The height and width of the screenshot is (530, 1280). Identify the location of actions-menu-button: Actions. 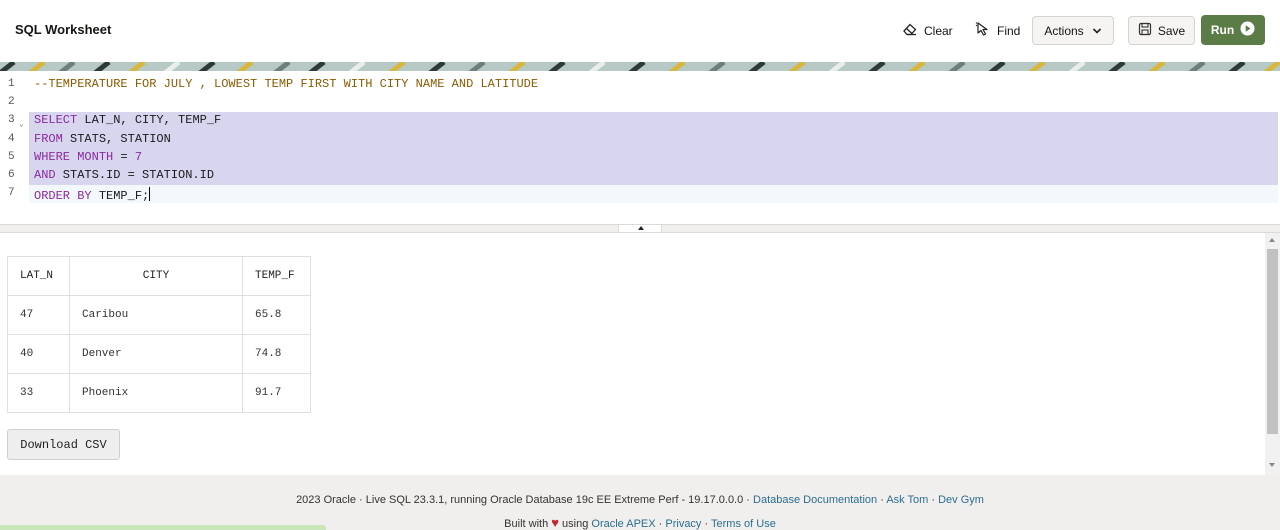
(1073, 30).